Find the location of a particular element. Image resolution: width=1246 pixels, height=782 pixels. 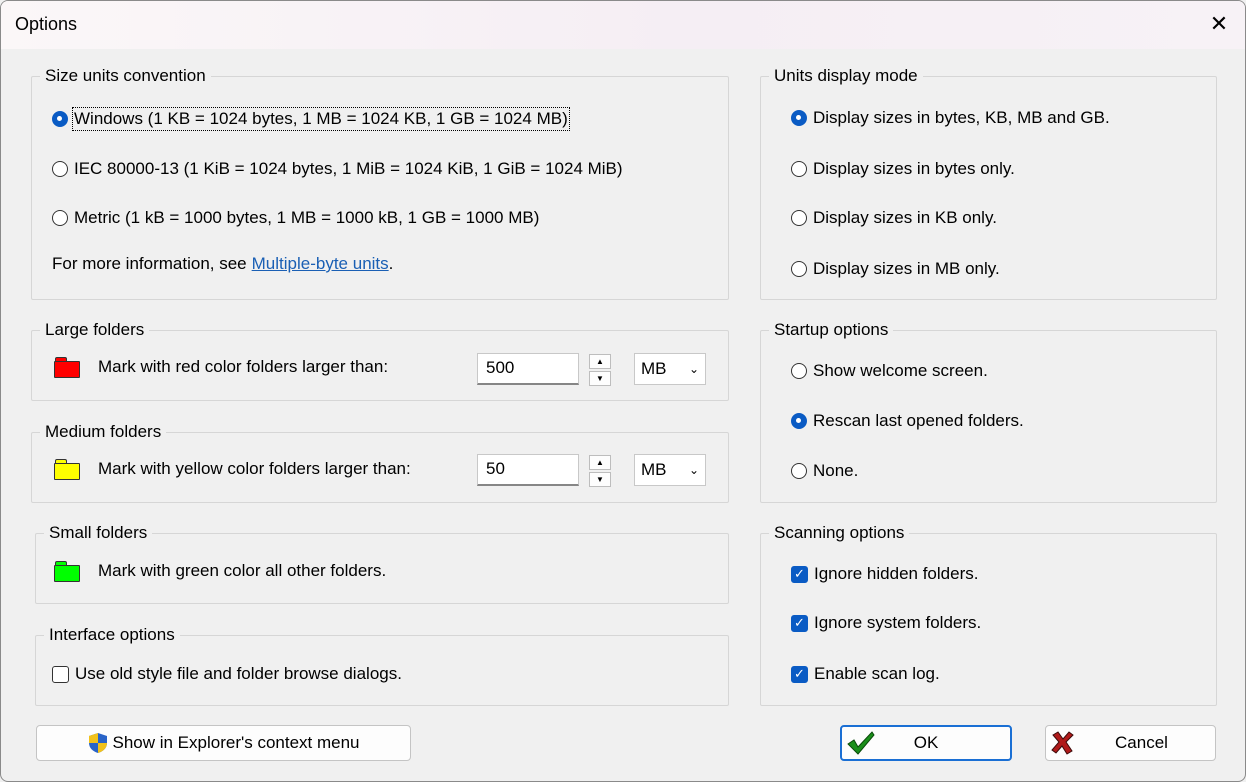

large-folders-unit-value: MB is located at coordinates (654, 368).